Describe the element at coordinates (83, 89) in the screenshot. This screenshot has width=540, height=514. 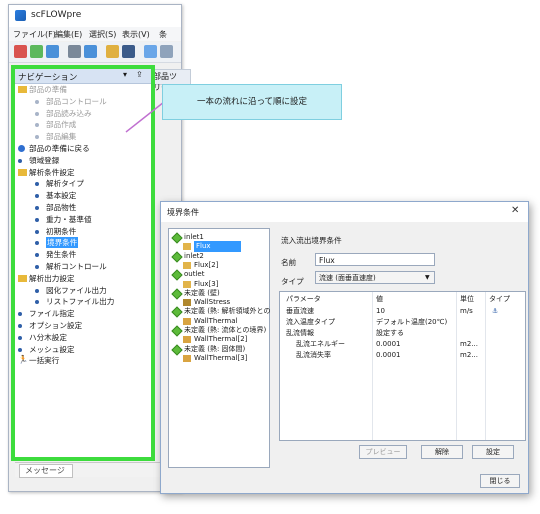
I see `nav-item: 部品の準備` at that location.